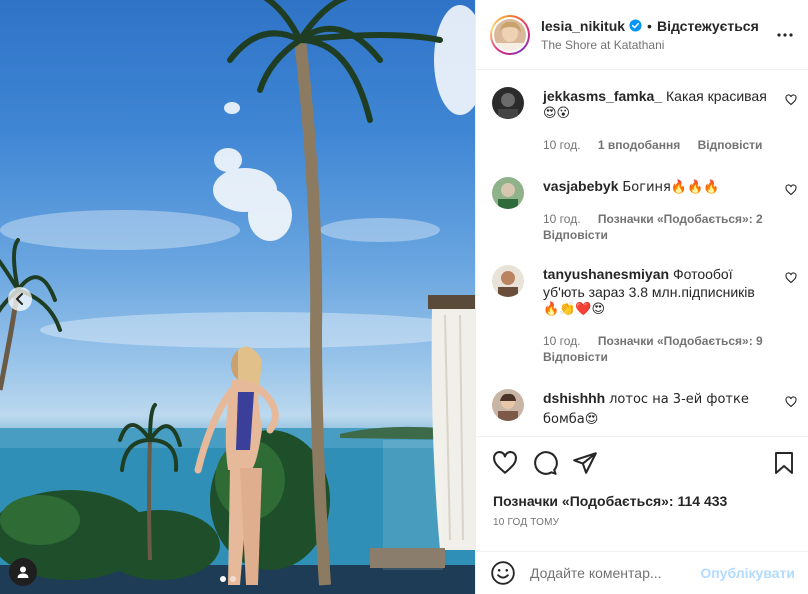 This screenshot has width=808, height=594. I want to click on previous-slide-button, so click(20, 299).